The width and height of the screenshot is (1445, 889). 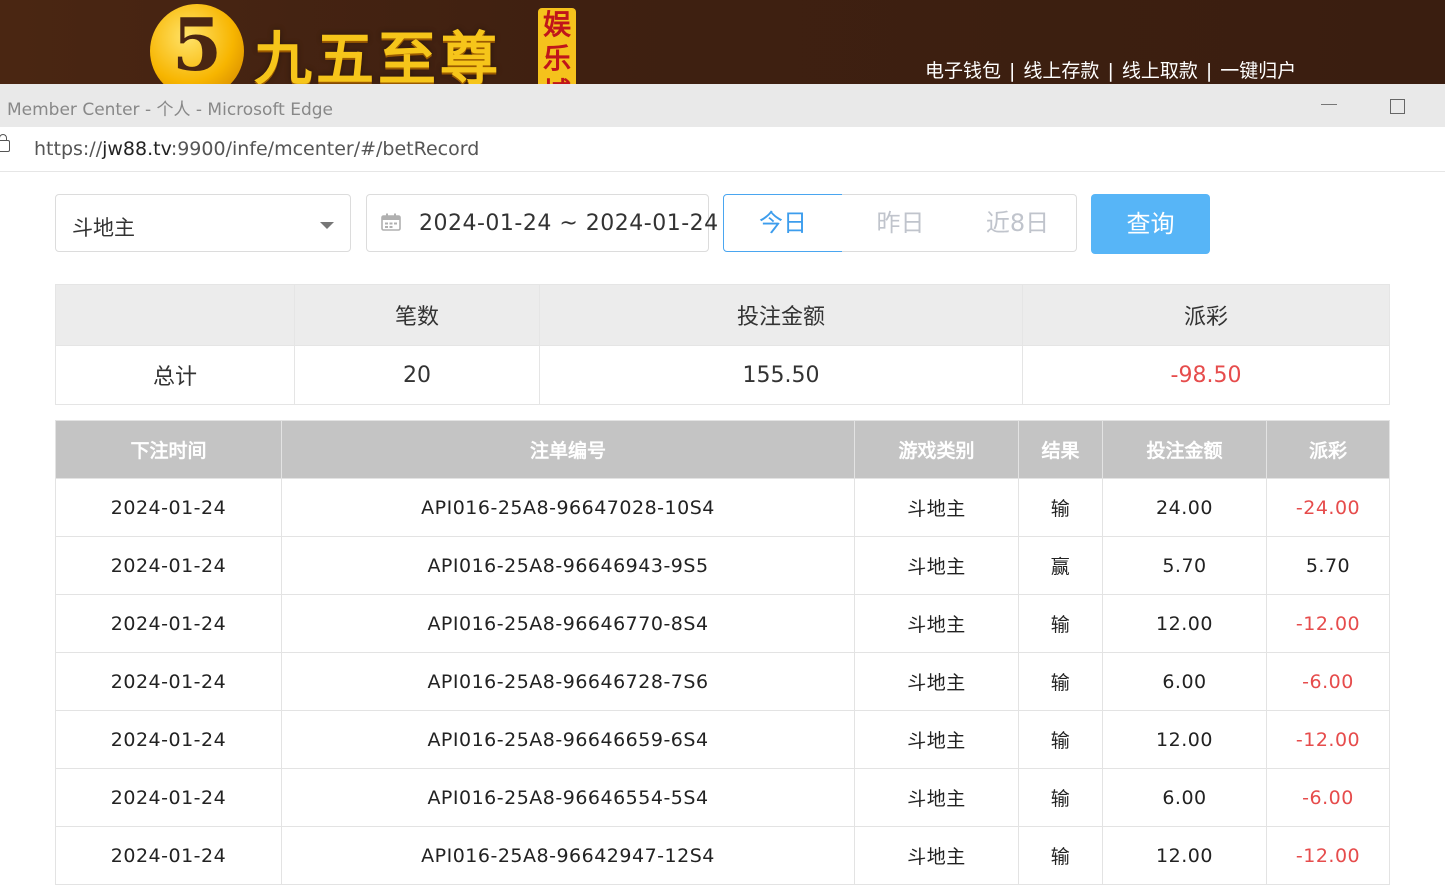 What do you see at coordinates (901, 223) in the screenshot?
I see `range-yesterday-button: 昨日` at bounding box center [901, 223].